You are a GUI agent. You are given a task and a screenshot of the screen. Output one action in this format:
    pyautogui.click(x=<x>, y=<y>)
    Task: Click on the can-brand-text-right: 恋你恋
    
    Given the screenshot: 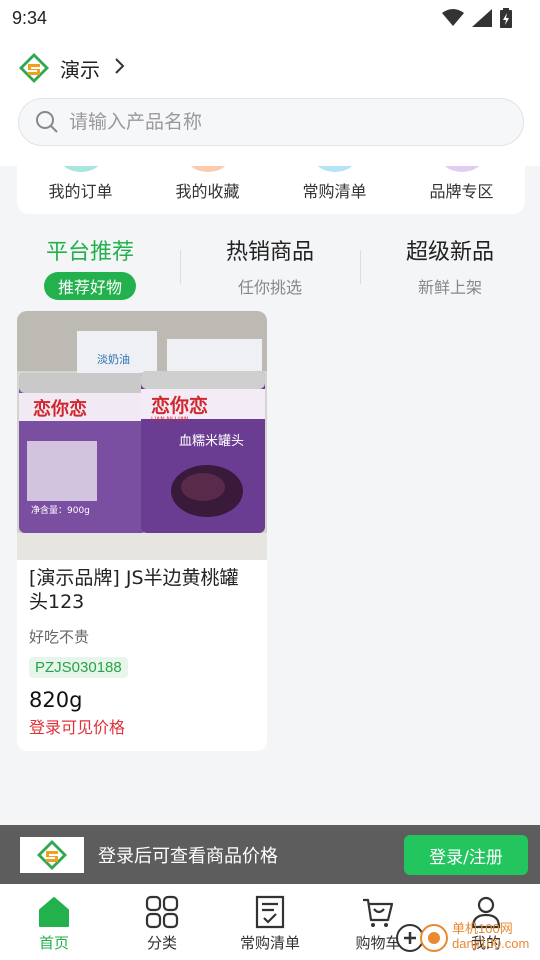 What is the action you would take?
    pyautogui.click(x=179, y=405)
    